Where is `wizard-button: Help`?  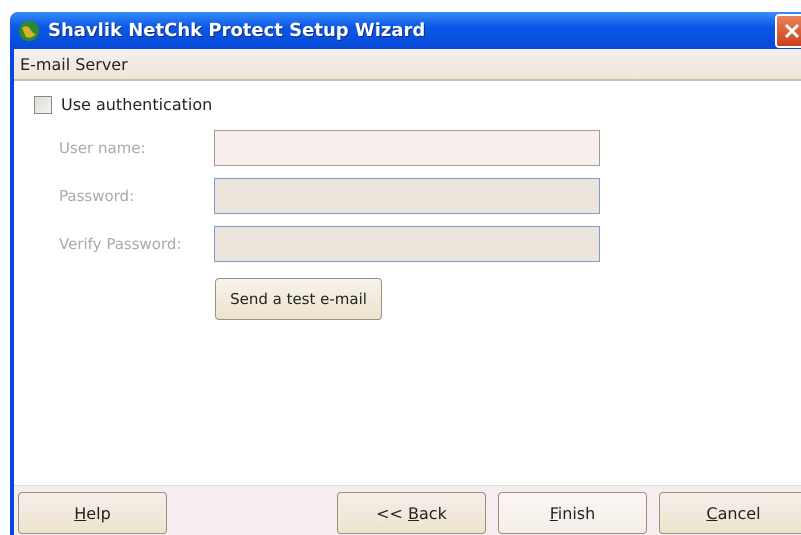 wizard-button: Help is located at coordinates (92, 513).